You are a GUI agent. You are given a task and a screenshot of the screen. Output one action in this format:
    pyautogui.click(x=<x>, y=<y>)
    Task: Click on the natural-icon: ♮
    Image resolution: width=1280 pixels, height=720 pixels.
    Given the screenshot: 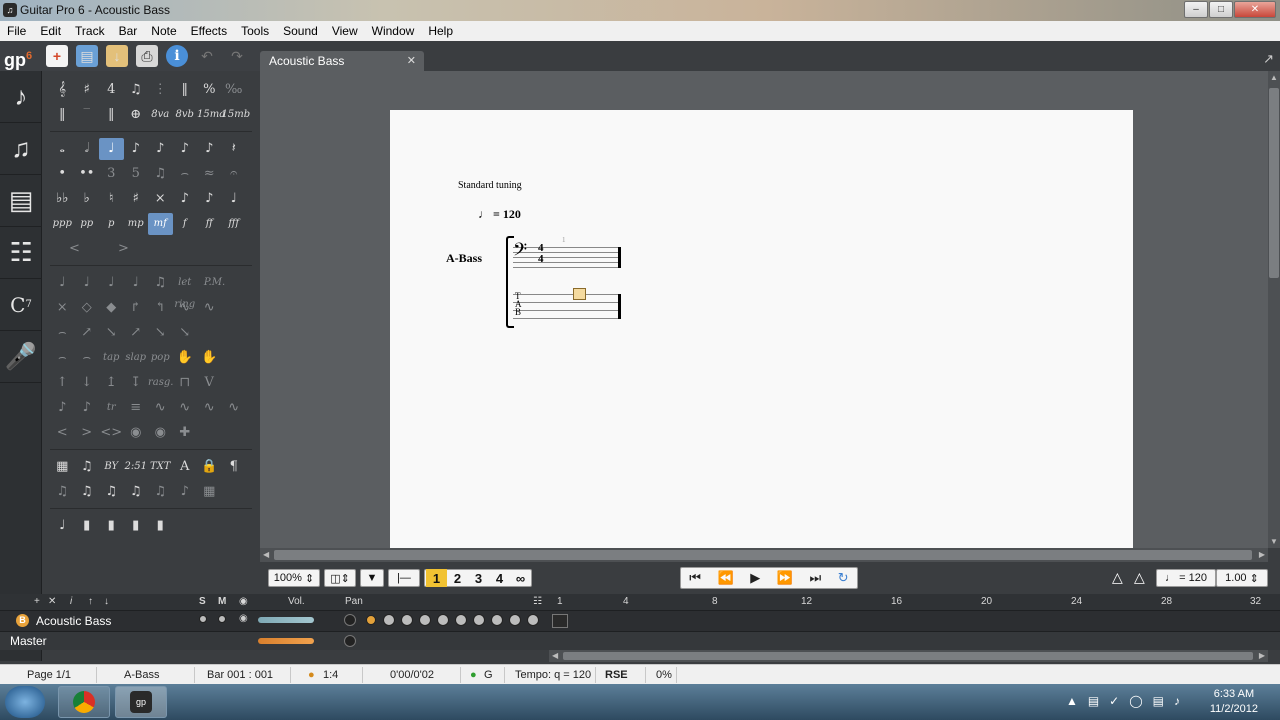 What is the action you would take?
    pyautogui.click(x=111, y=199)
    